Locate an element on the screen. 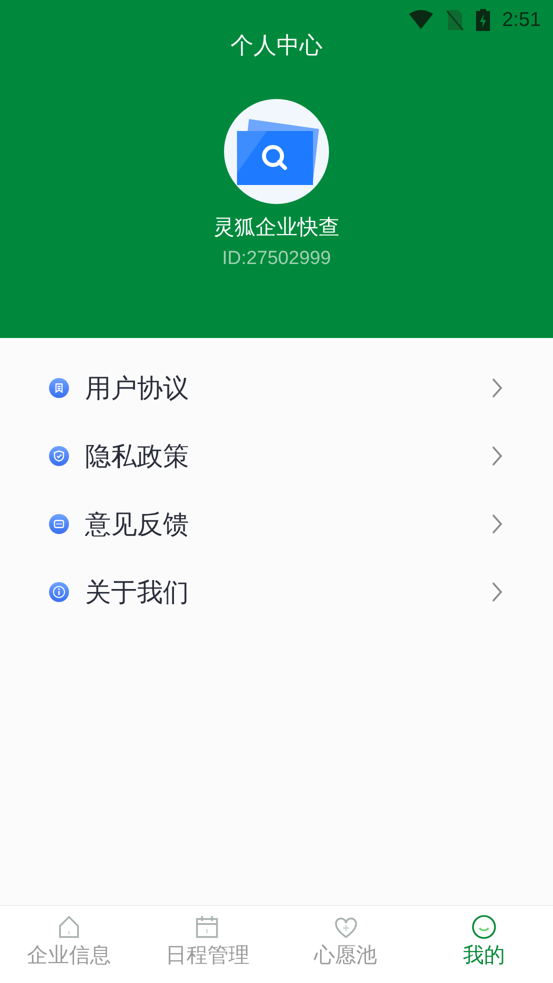 The width and height of the screenshot is (553, 983). page-title: 个人中心 is located at coordinates (276, 45).